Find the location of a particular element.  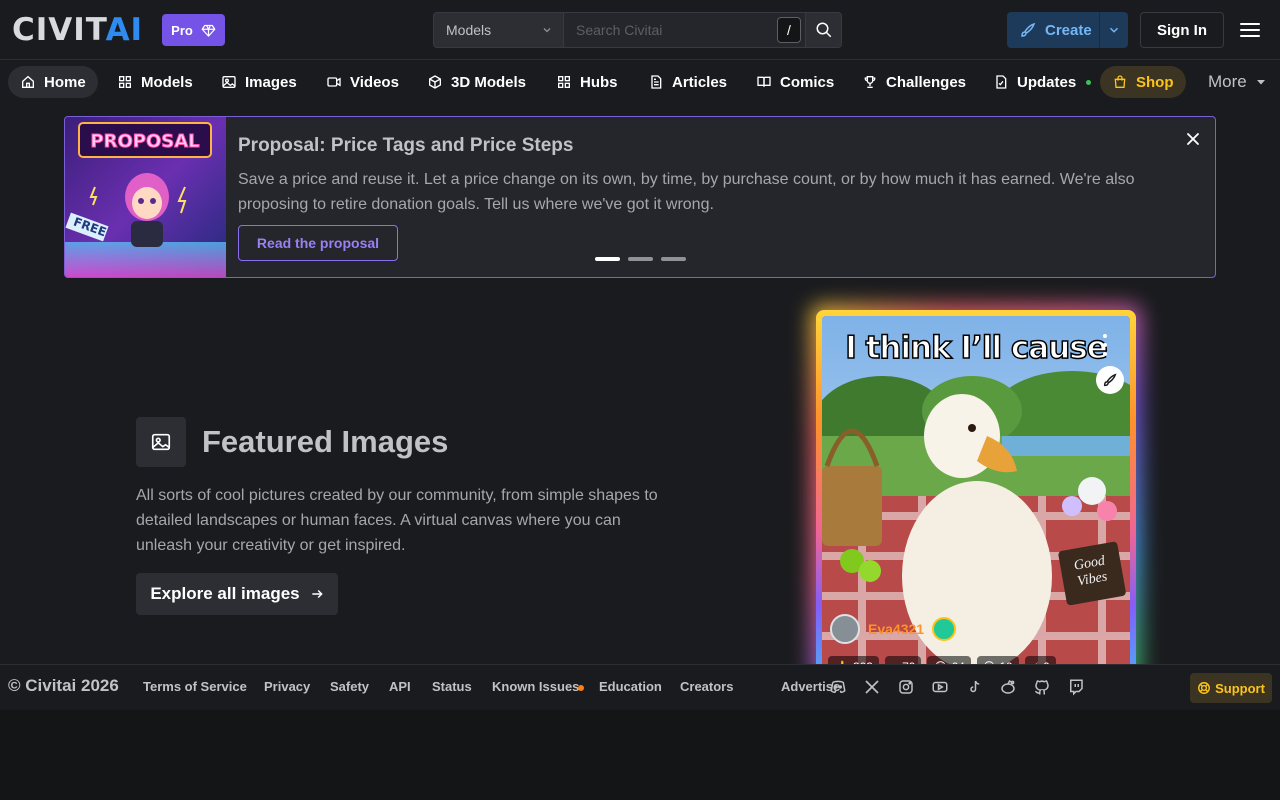

trophy-icon is located at coordinates (870, 82).